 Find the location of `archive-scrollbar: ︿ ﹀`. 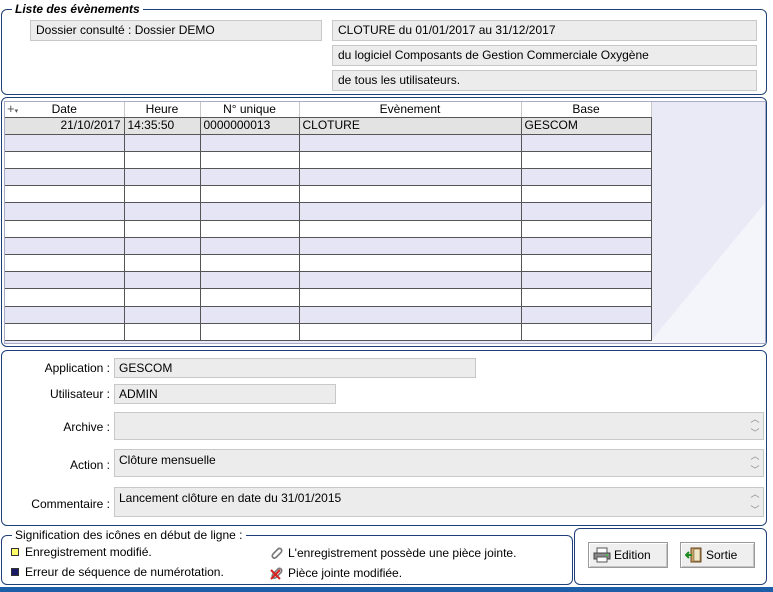

archive-scrollbar: ︿ ﹀ is located at coordinates (755, 426).